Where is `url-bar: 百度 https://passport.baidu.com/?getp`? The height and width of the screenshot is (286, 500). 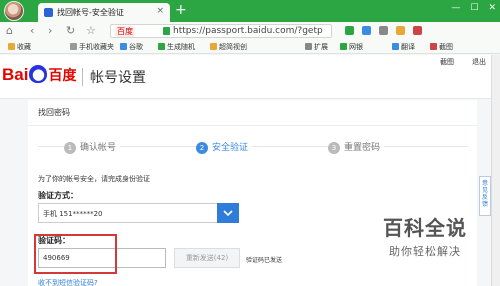
url-bar: 百度 https://passport.baidu.com/?getp is located at coordinates (221, 31).